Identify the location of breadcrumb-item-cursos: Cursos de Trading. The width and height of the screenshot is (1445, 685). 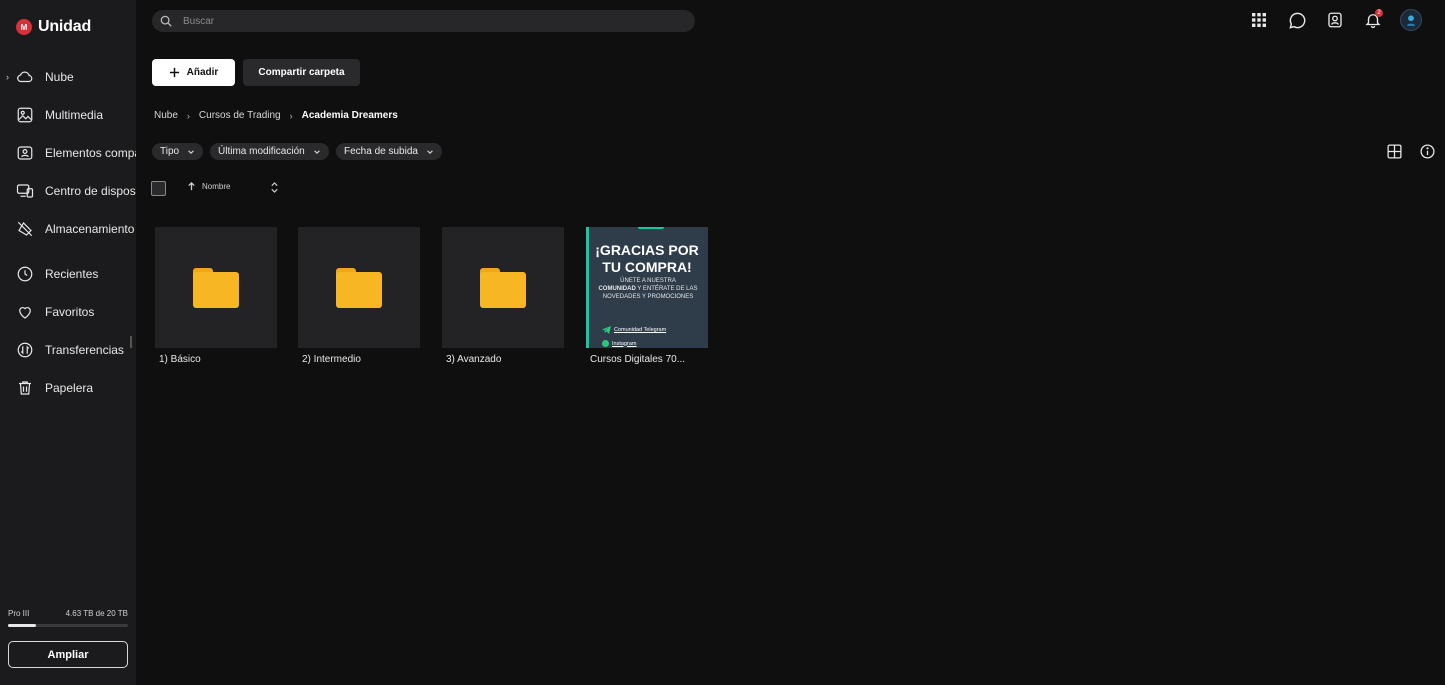
(240, 115).